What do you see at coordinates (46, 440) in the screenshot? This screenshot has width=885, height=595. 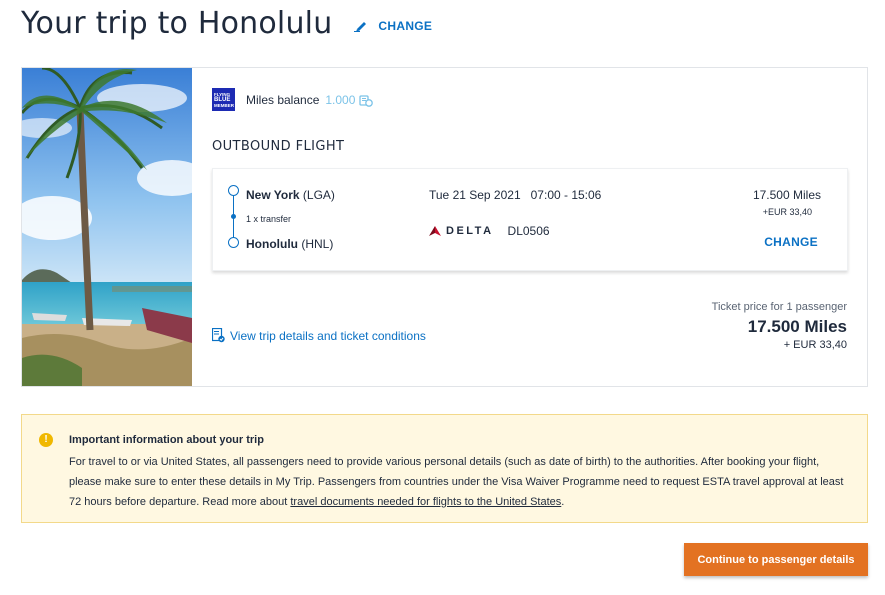 I see `warning-icon: !` at bounding box center [46, 440].